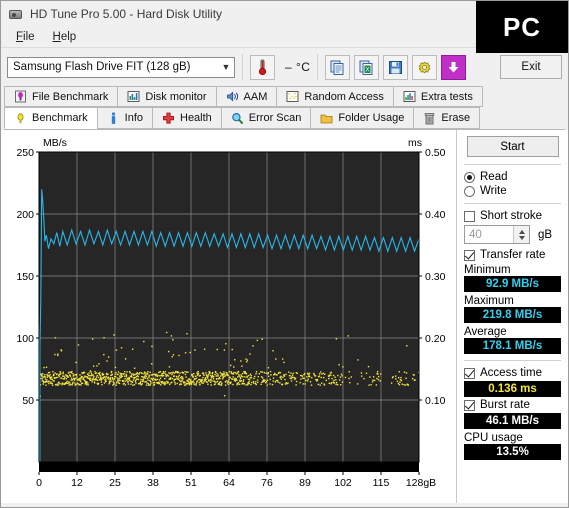 The image size is (569, 508). I want to click on stepper-up-icon, so click(521, 231).